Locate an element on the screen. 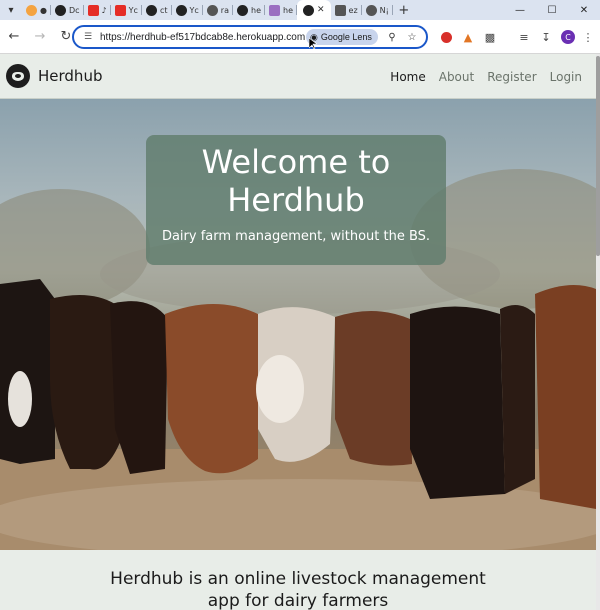 Image resolution: width=600 pixels, height=610 pixels. new-tab-button: + is located at coordinates (404, 10).